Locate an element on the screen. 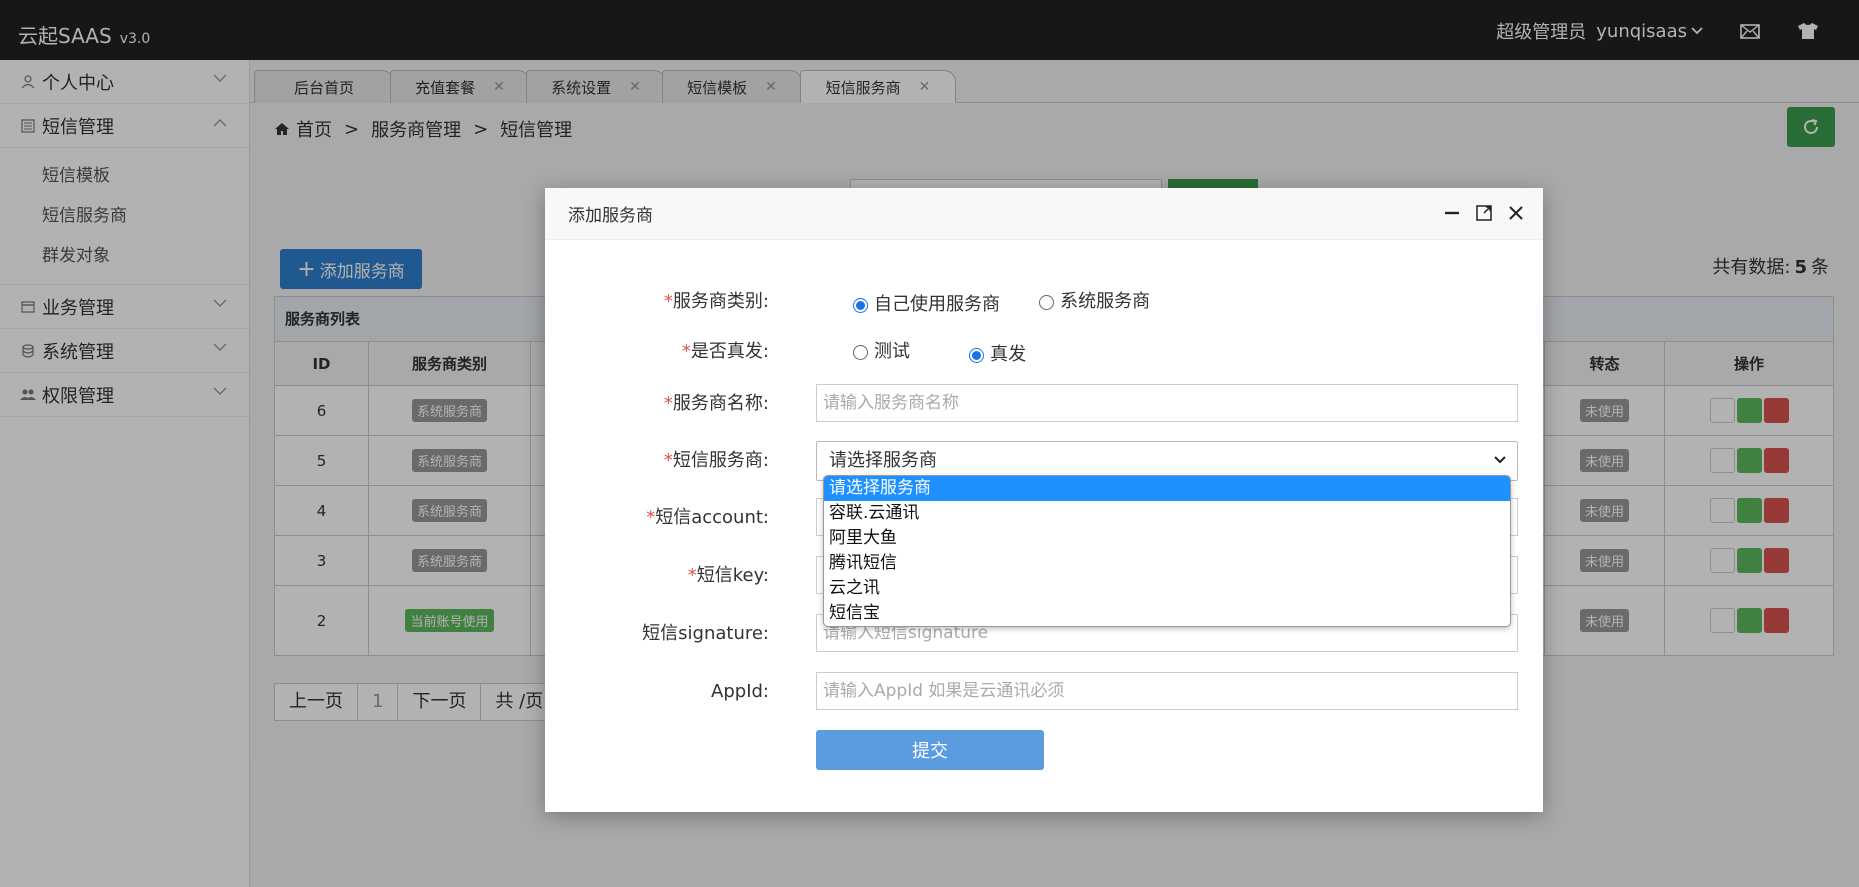 Image resolution: width=1859 pixels, height=887 pixels. radio-test: 测试 is located at coordinates (881, 352).